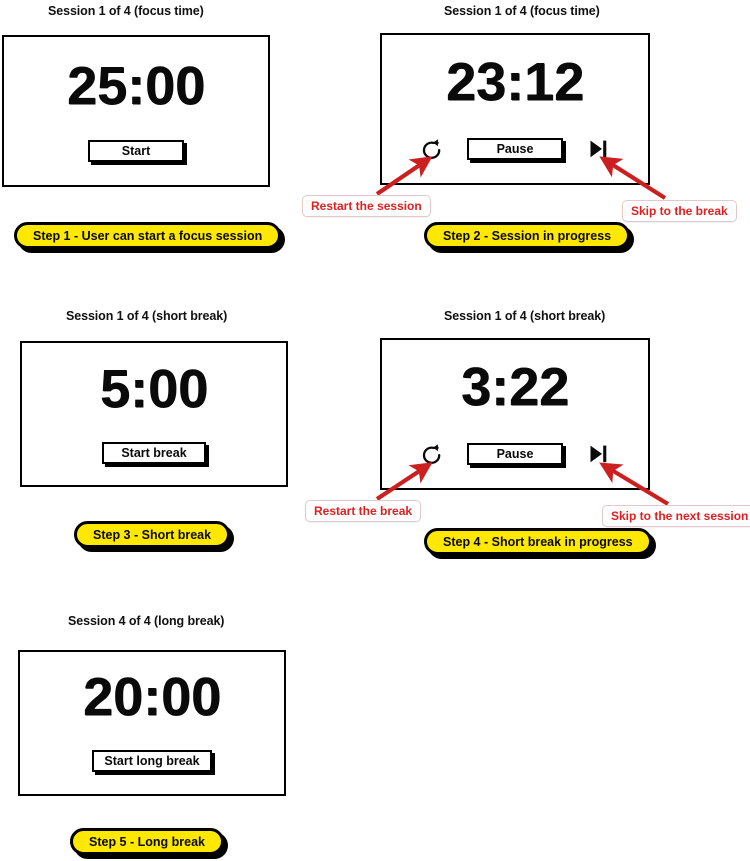 This screenshot has width=750, height=861. I want to click on screen-frame-short-break-idle: 5:00 Start break, so click(154, 414).